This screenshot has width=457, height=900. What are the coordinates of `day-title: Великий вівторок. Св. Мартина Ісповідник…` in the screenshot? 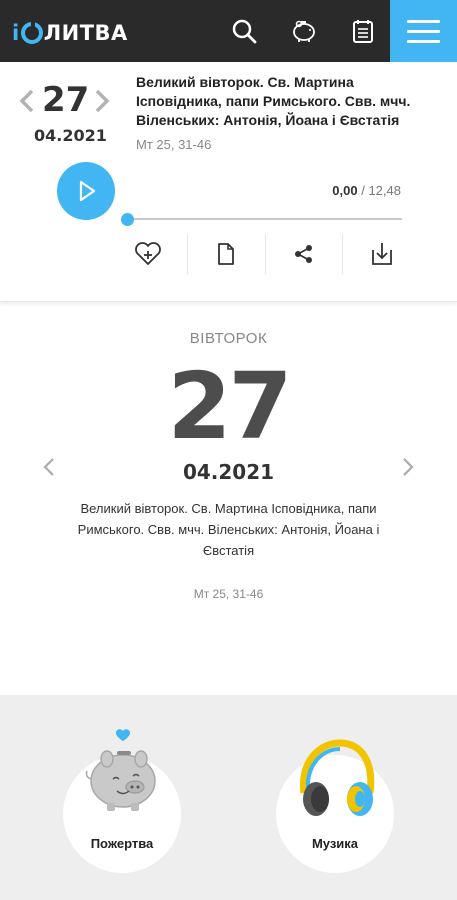 It's located at (228, 529).